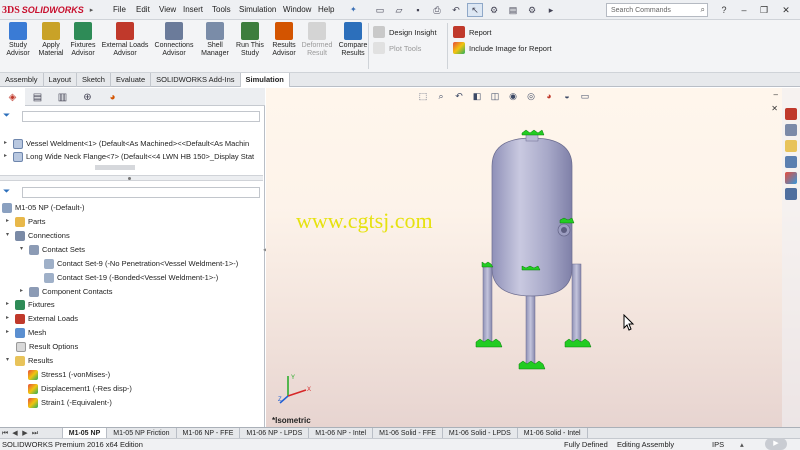 The image size is (800, 450). What do you see at coordinates (209, 433) in the screenshot?
I see `study-tab: M1-06 NP - FFE` at bounding box center [209, 433].